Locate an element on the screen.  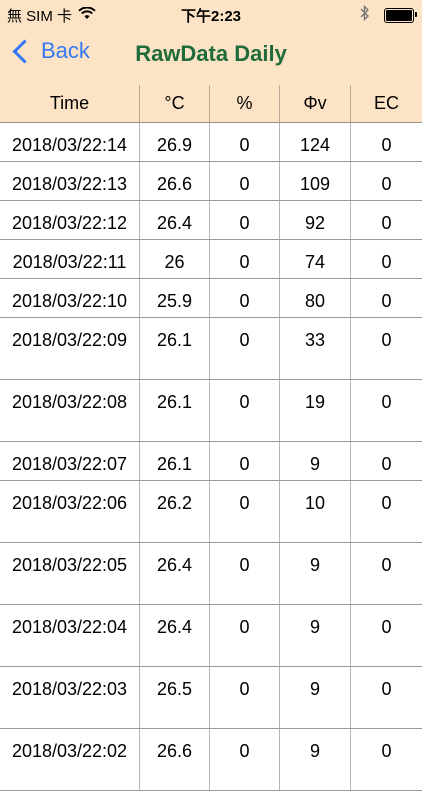
table-row: 2018/03/22:14 26.9 0 124 0 is located at coordinates (211, 142).